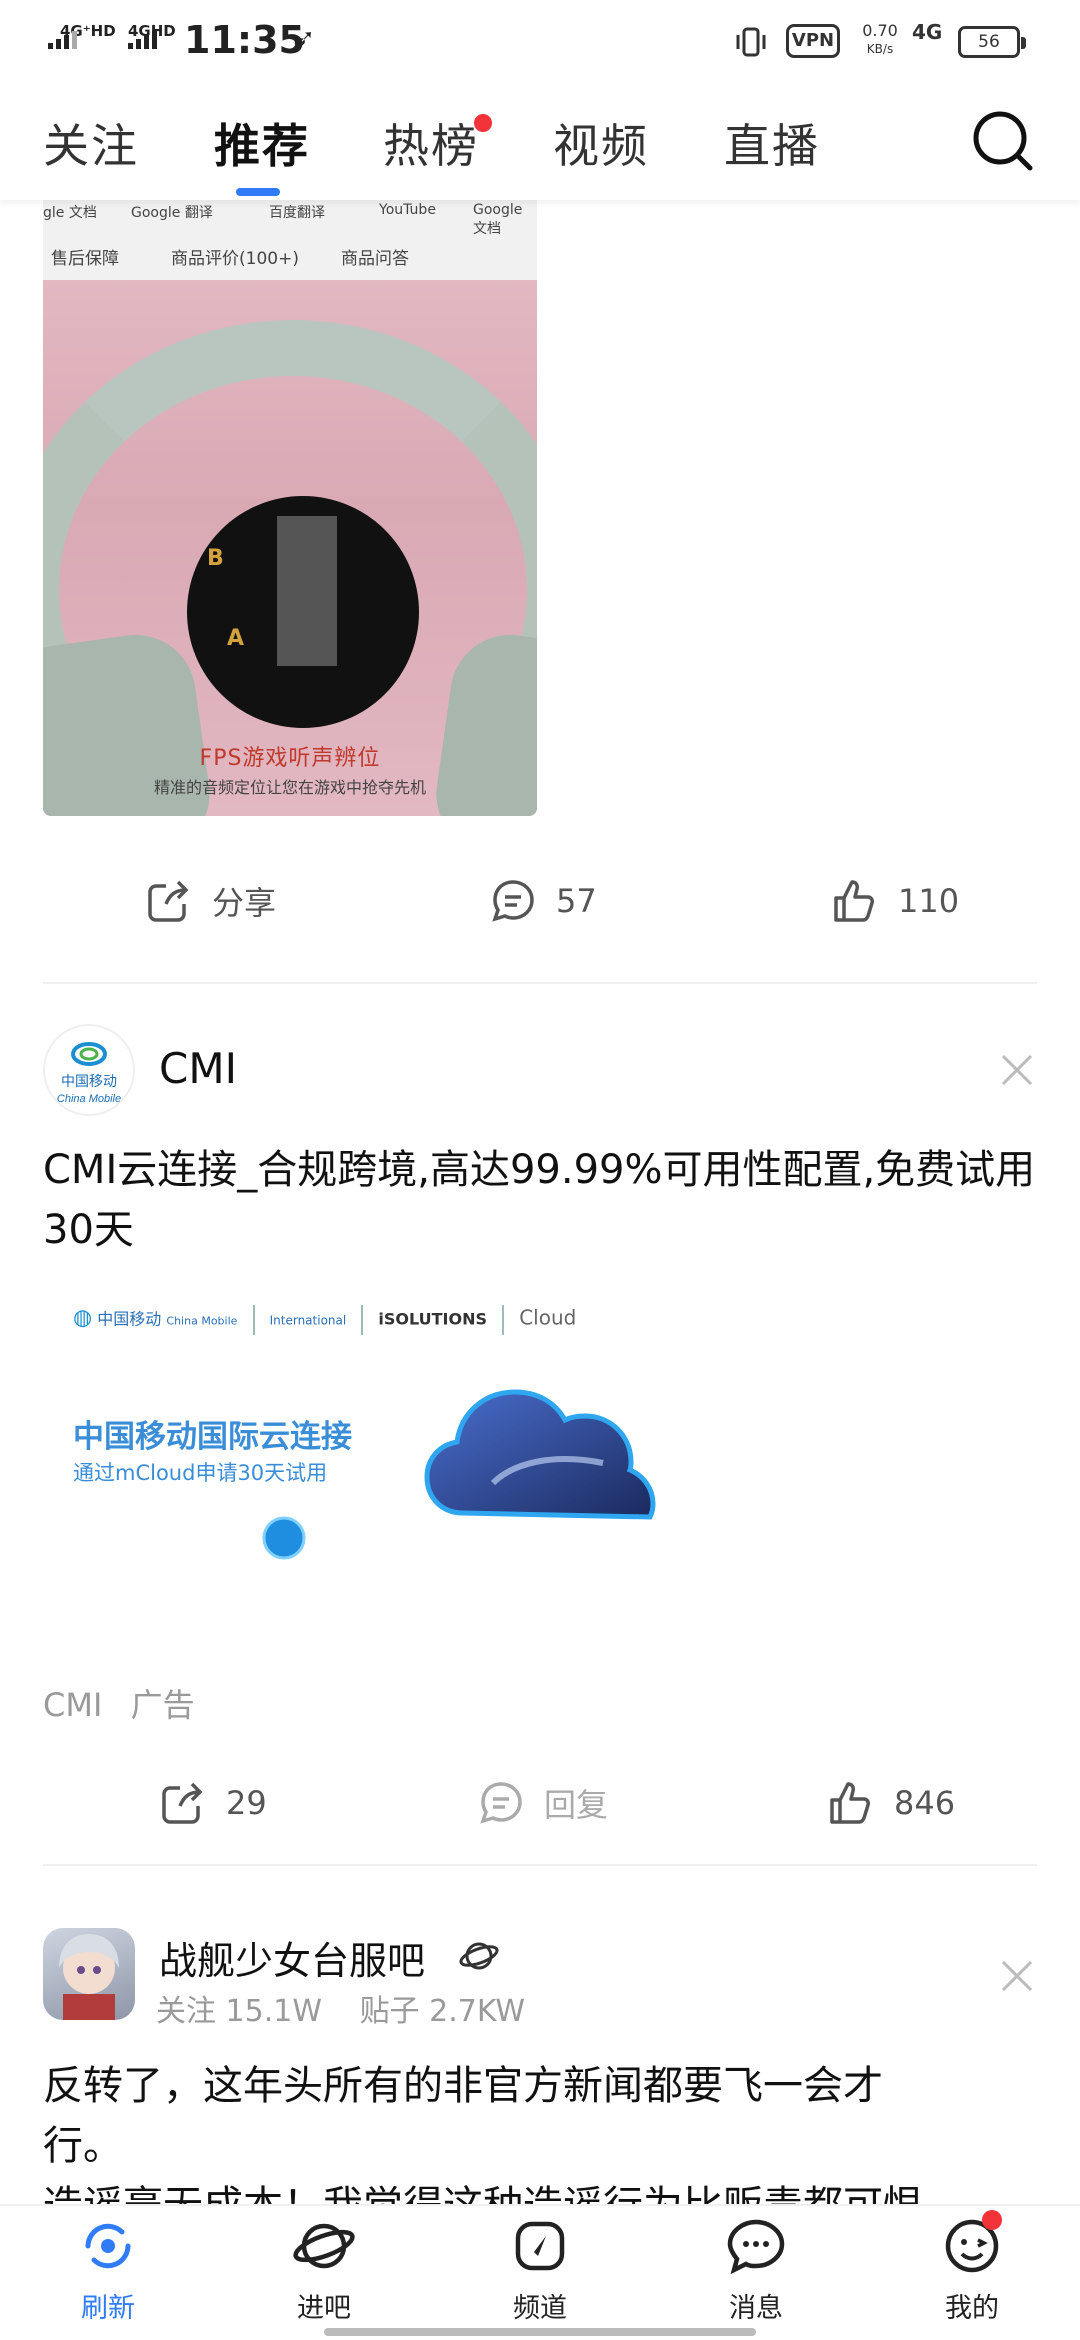  What do you see at coordinates (162, 1705) in the screenshot?
I see `ad-label: 广告` at bounding box center [162, 1705].